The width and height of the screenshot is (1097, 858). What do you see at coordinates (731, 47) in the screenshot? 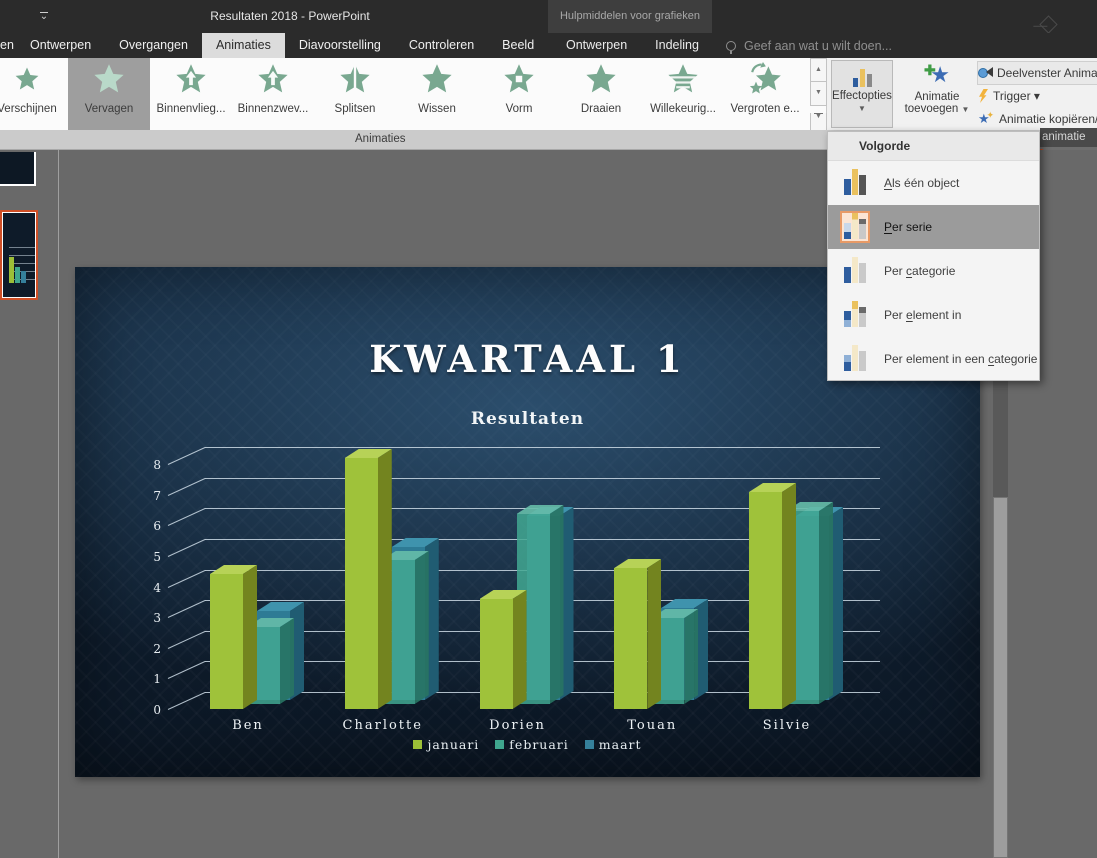
I see `lightbulb-icon` at bounding box center [731, 47].